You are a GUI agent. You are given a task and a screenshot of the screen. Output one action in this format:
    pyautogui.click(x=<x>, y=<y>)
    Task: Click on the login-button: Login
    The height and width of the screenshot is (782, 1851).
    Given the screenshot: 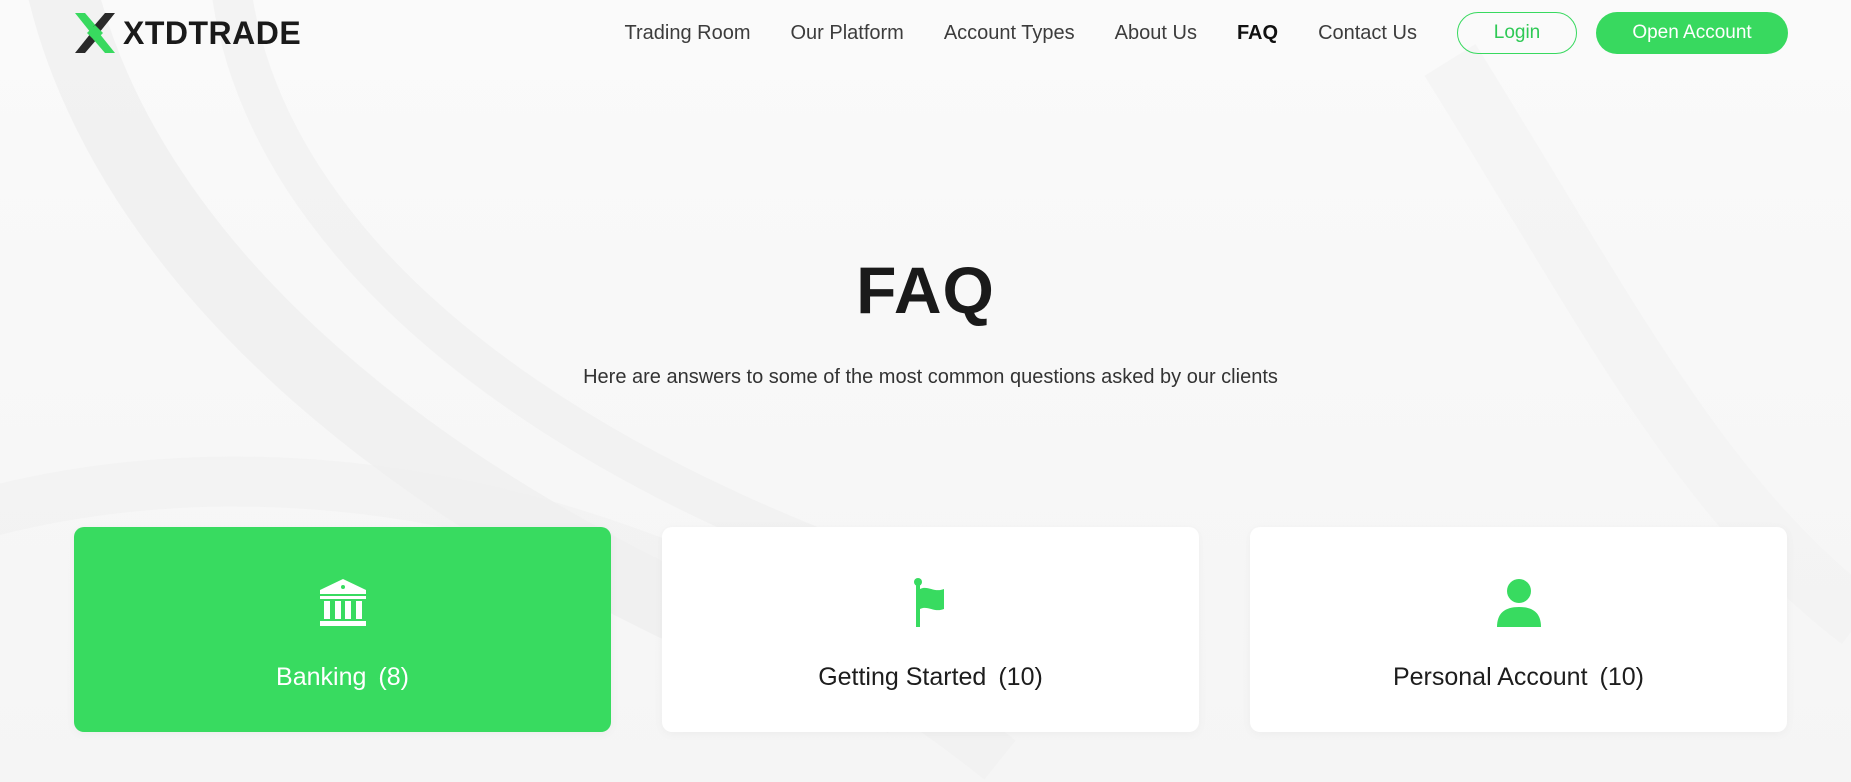 What is the action you would take?
    pyautogui.click(x=1517, y=33)
    